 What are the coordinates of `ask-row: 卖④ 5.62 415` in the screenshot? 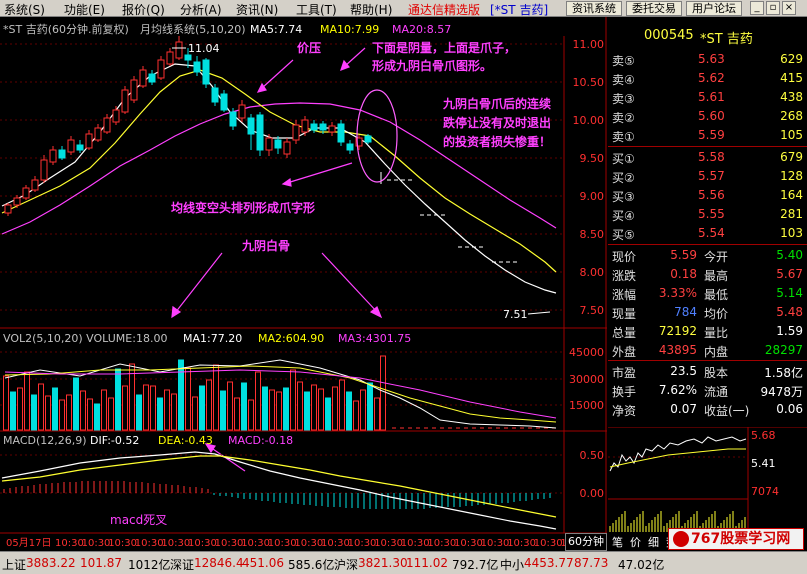 It's located at (707, 78).